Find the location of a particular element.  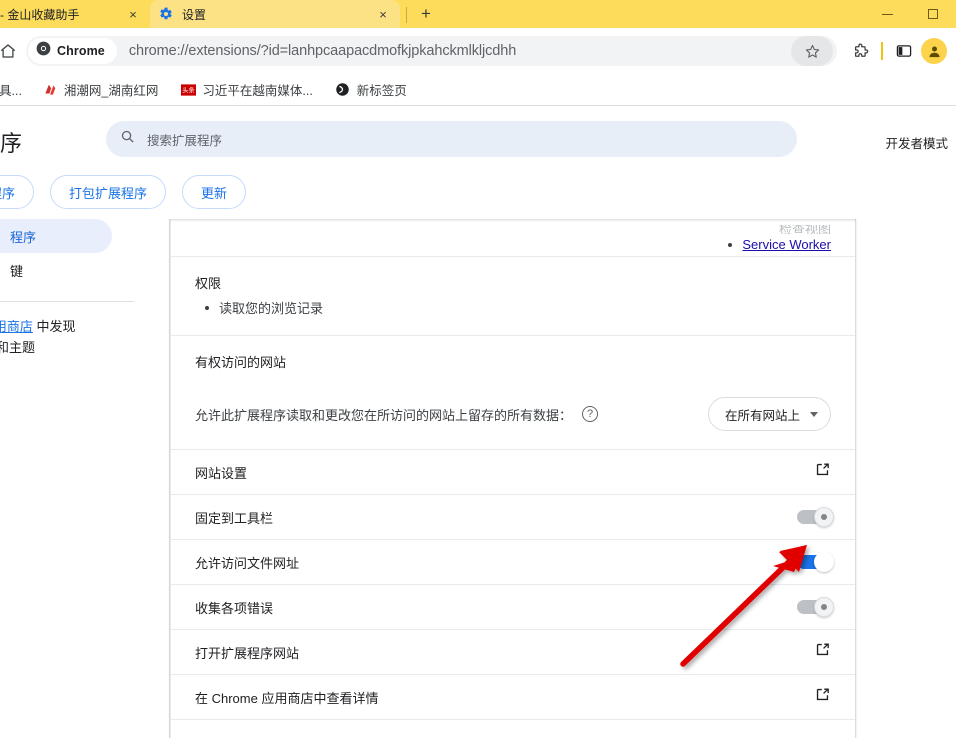

sidebar-item-label: 键 is located at coordinates (17, 271).